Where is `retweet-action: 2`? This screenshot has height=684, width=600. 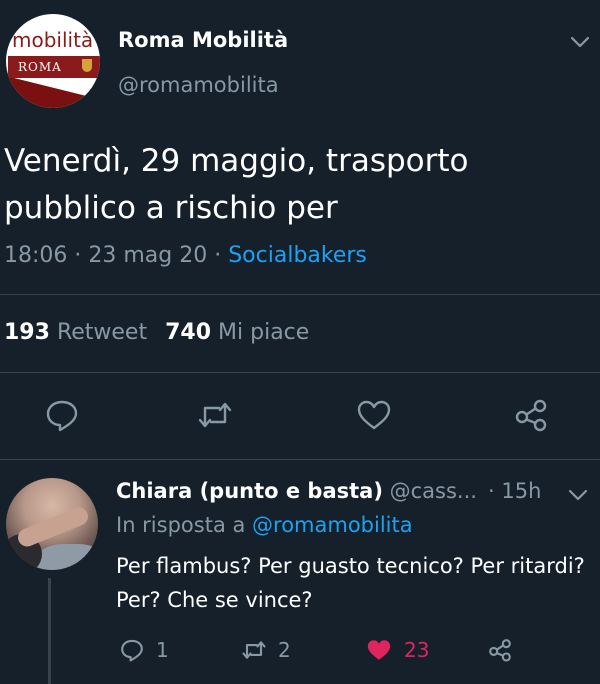 retweet-action: 2 is located at coordinates (265, 650).